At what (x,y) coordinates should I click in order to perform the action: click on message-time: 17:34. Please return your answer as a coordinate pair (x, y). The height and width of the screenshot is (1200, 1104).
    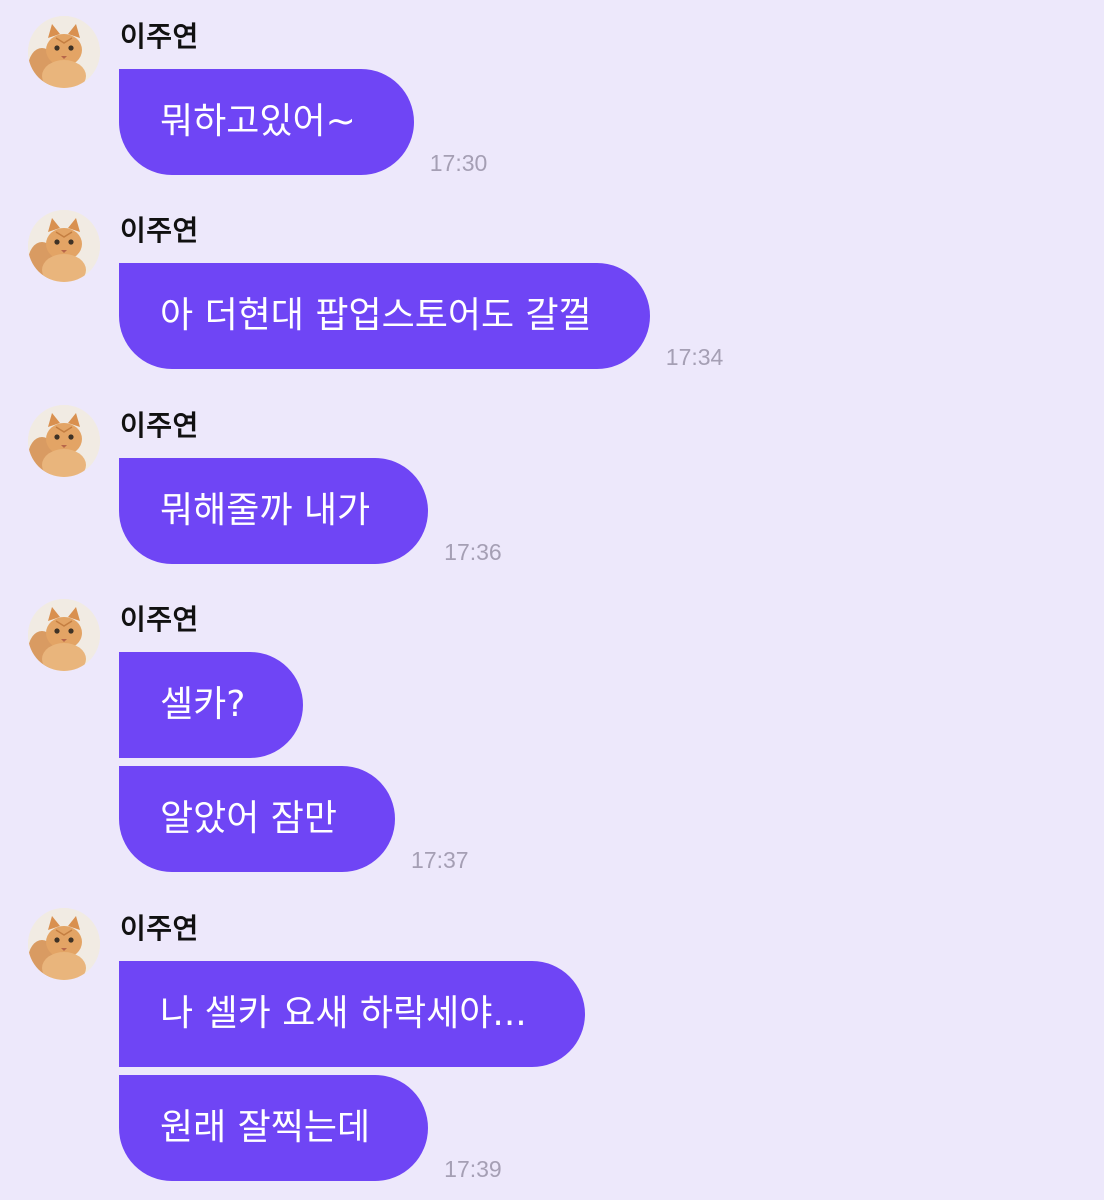
    Looking at the image, I should click on (694, 357).